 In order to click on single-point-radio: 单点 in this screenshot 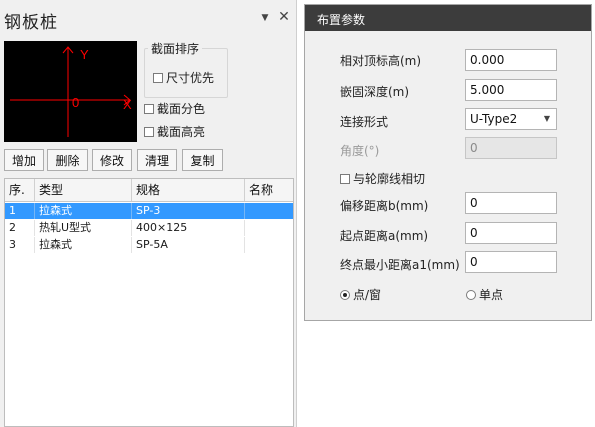, I will do `click(484, 294)`.